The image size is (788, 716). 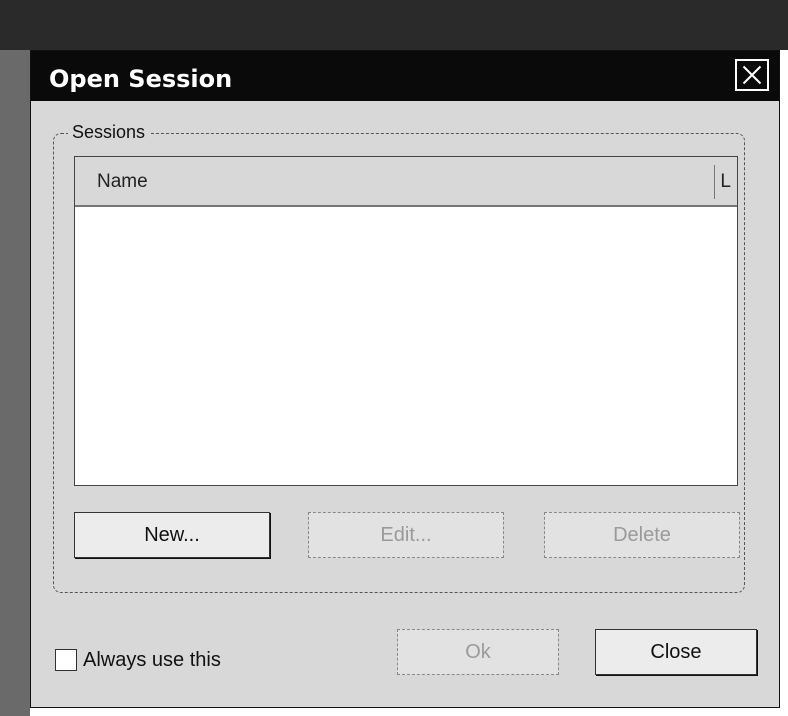 What do you see at coordinates (725, 182) in the screenshot?
I see `column-header-l: L` at bounding box center [725, 182].